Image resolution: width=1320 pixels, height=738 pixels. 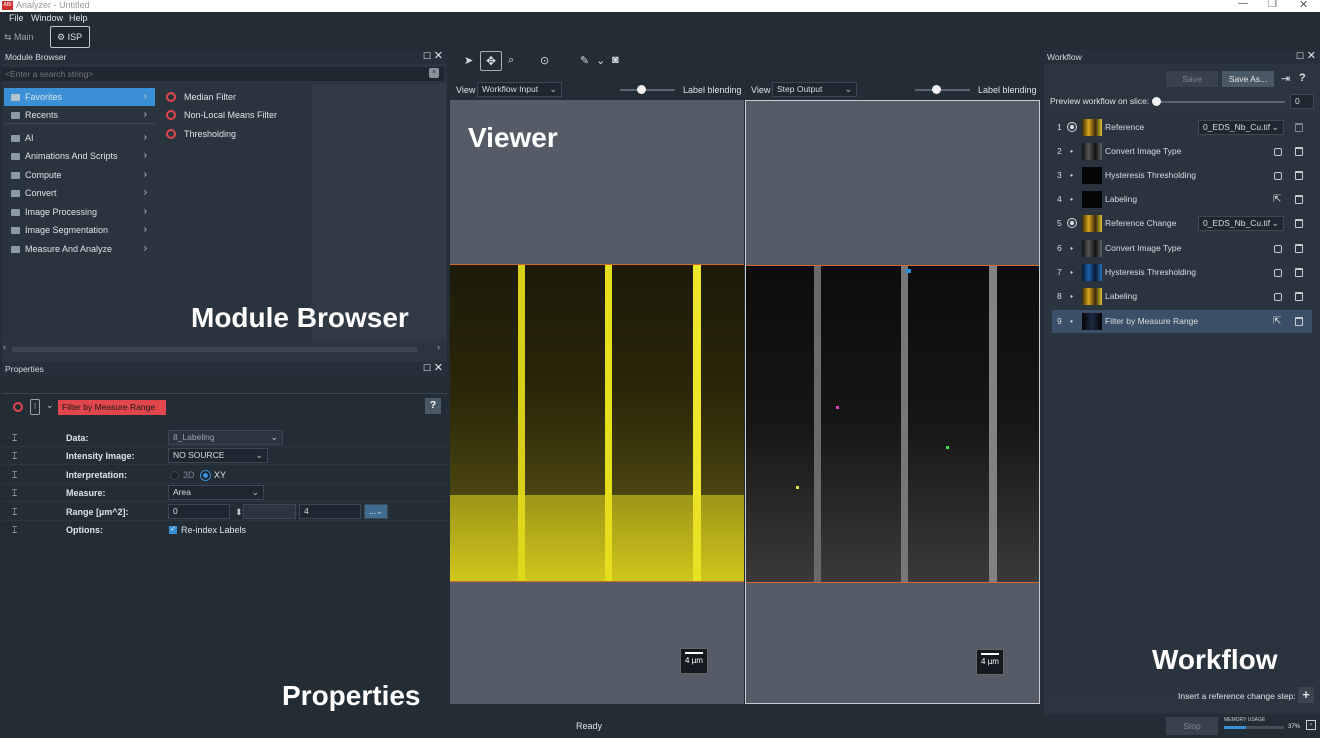 I want to click on category-image-processing: Image Processing ›, so click(x=79, y=212).